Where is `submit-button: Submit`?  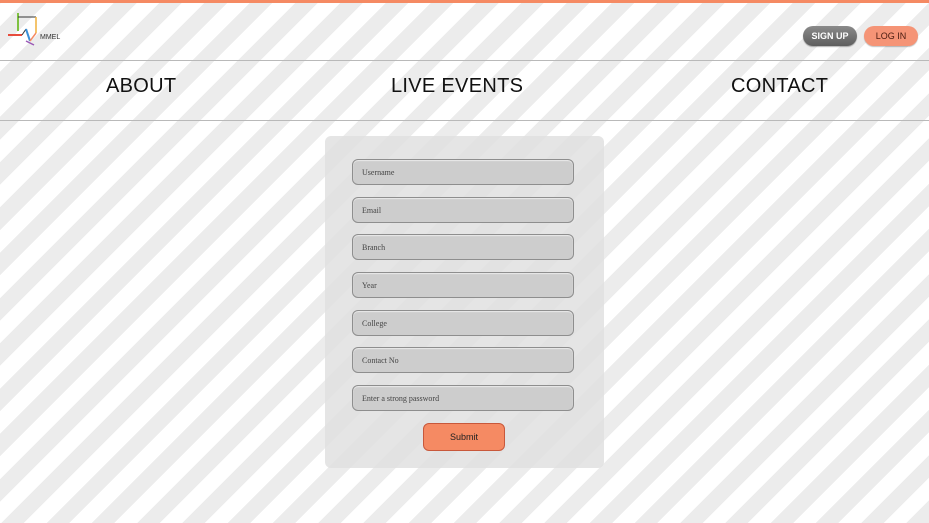
submit-button: Submit is located at coordinates (464, 437).